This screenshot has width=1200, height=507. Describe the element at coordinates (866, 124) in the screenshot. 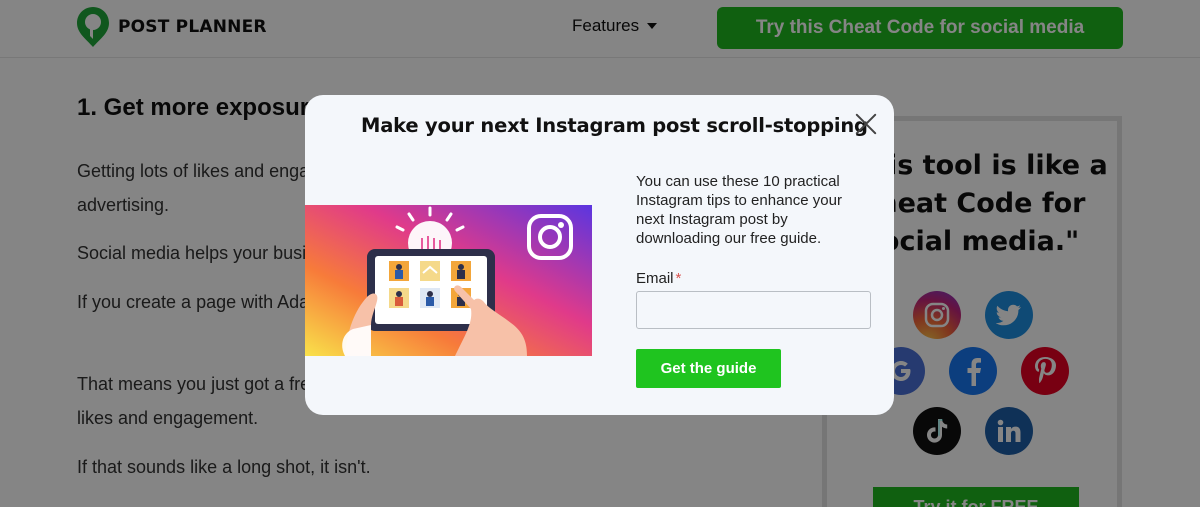

I see `close-icon` at that location.